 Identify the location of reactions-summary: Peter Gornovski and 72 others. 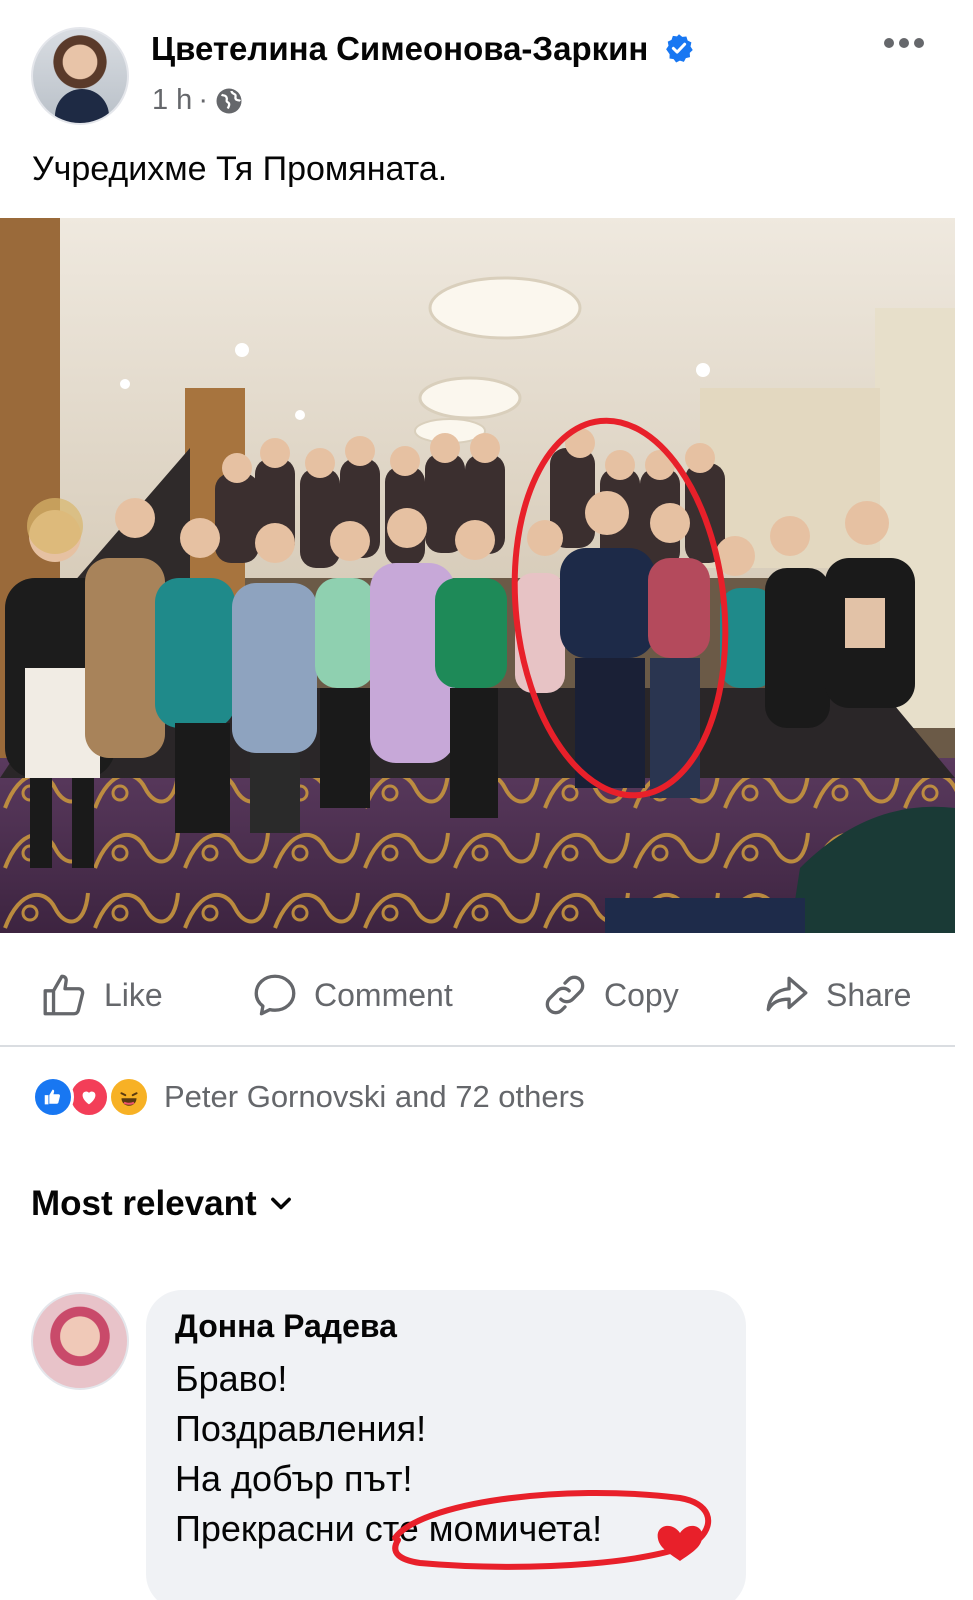
(308, 1097).